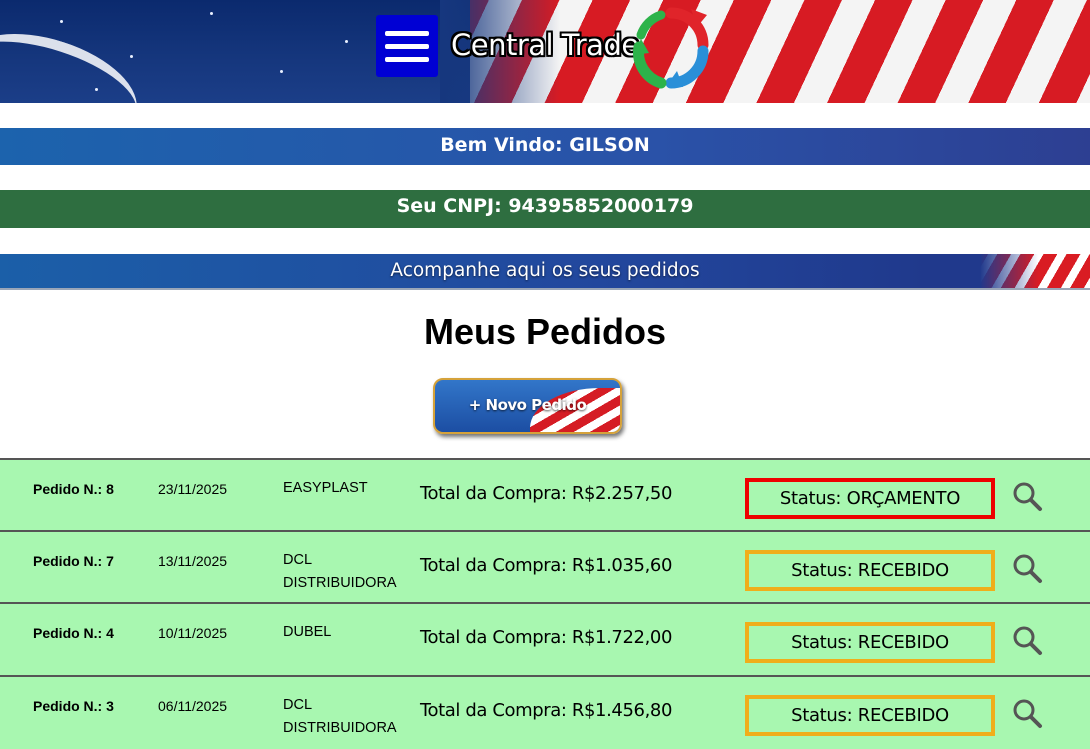 Image resolution: width=1090 pixels, height=749 pixels. I want to click on order-vendor: EASYPLAST, so click(325, 488).